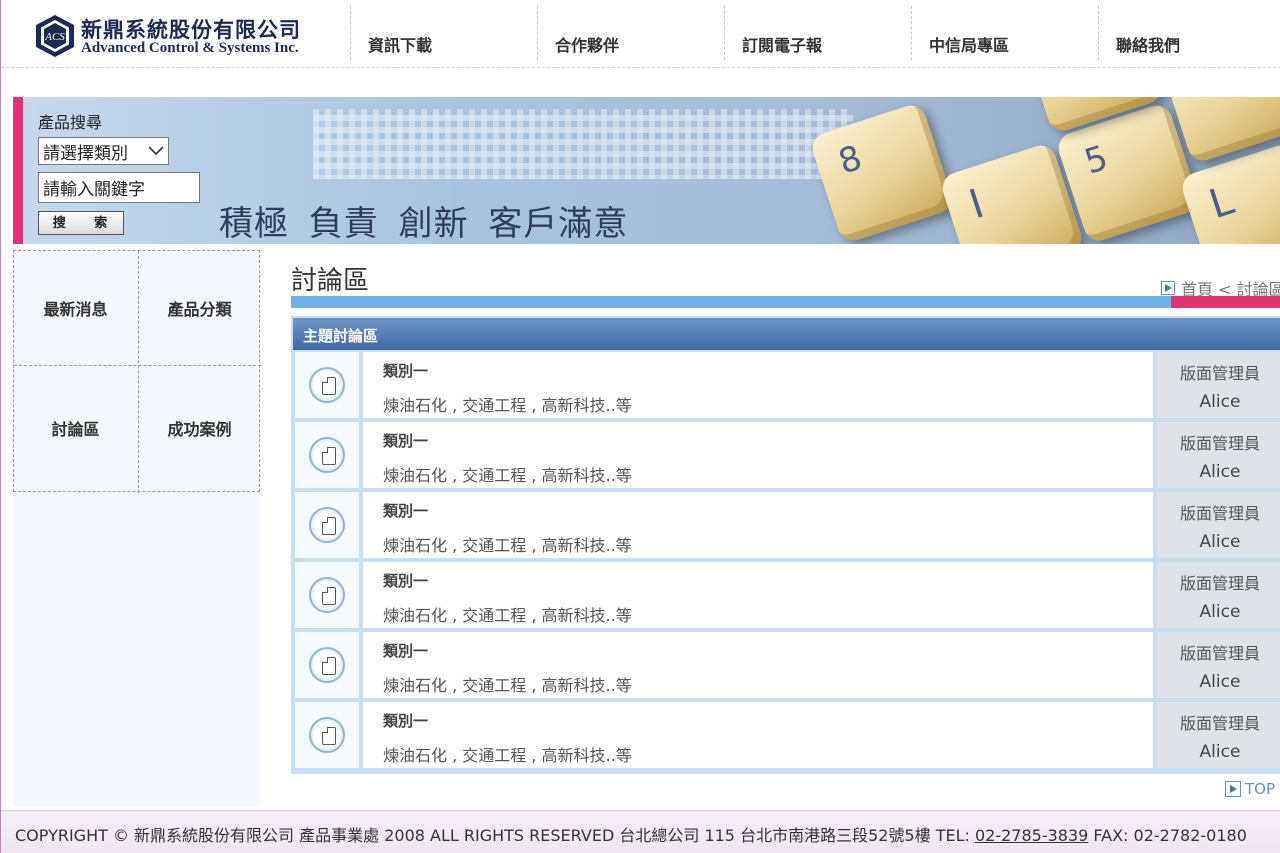  I want to click on category-select: 請選擇類別, so click(103, 151).